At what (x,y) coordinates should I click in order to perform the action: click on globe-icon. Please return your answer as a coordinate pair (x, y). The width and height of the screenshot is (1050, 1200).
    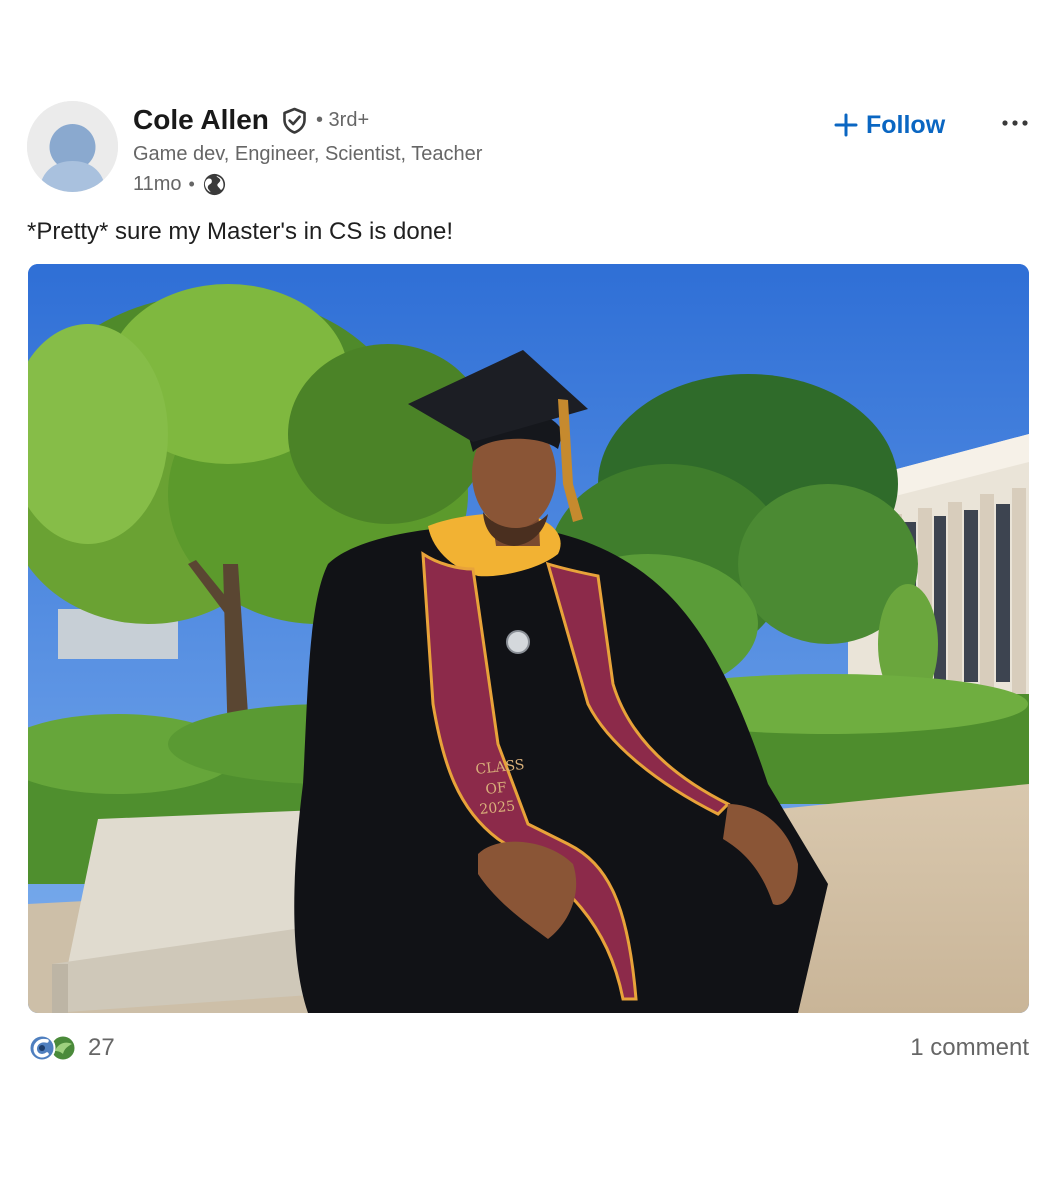
    Looking at the image, I should click on (214, 184).